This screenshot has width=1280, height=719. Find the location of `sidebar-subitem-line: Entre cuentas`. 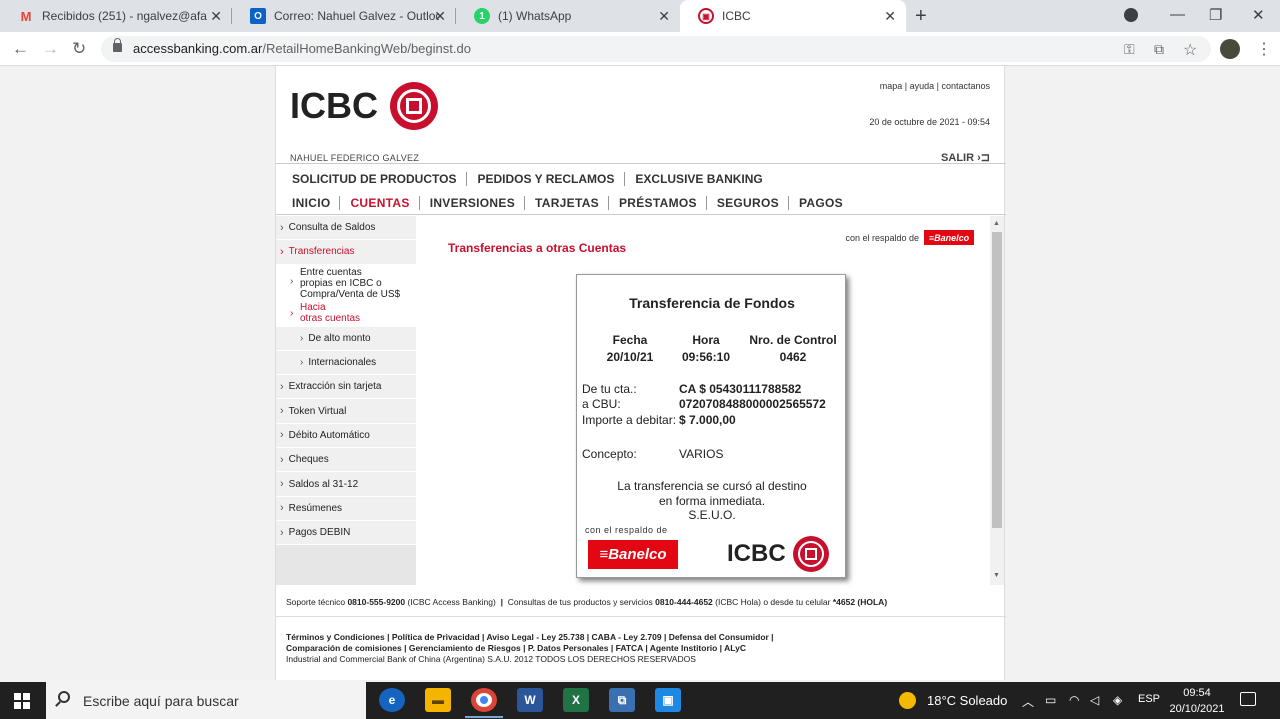

sidebar-subitem-line: Entre cuentas is located at coordinates (331, 272).